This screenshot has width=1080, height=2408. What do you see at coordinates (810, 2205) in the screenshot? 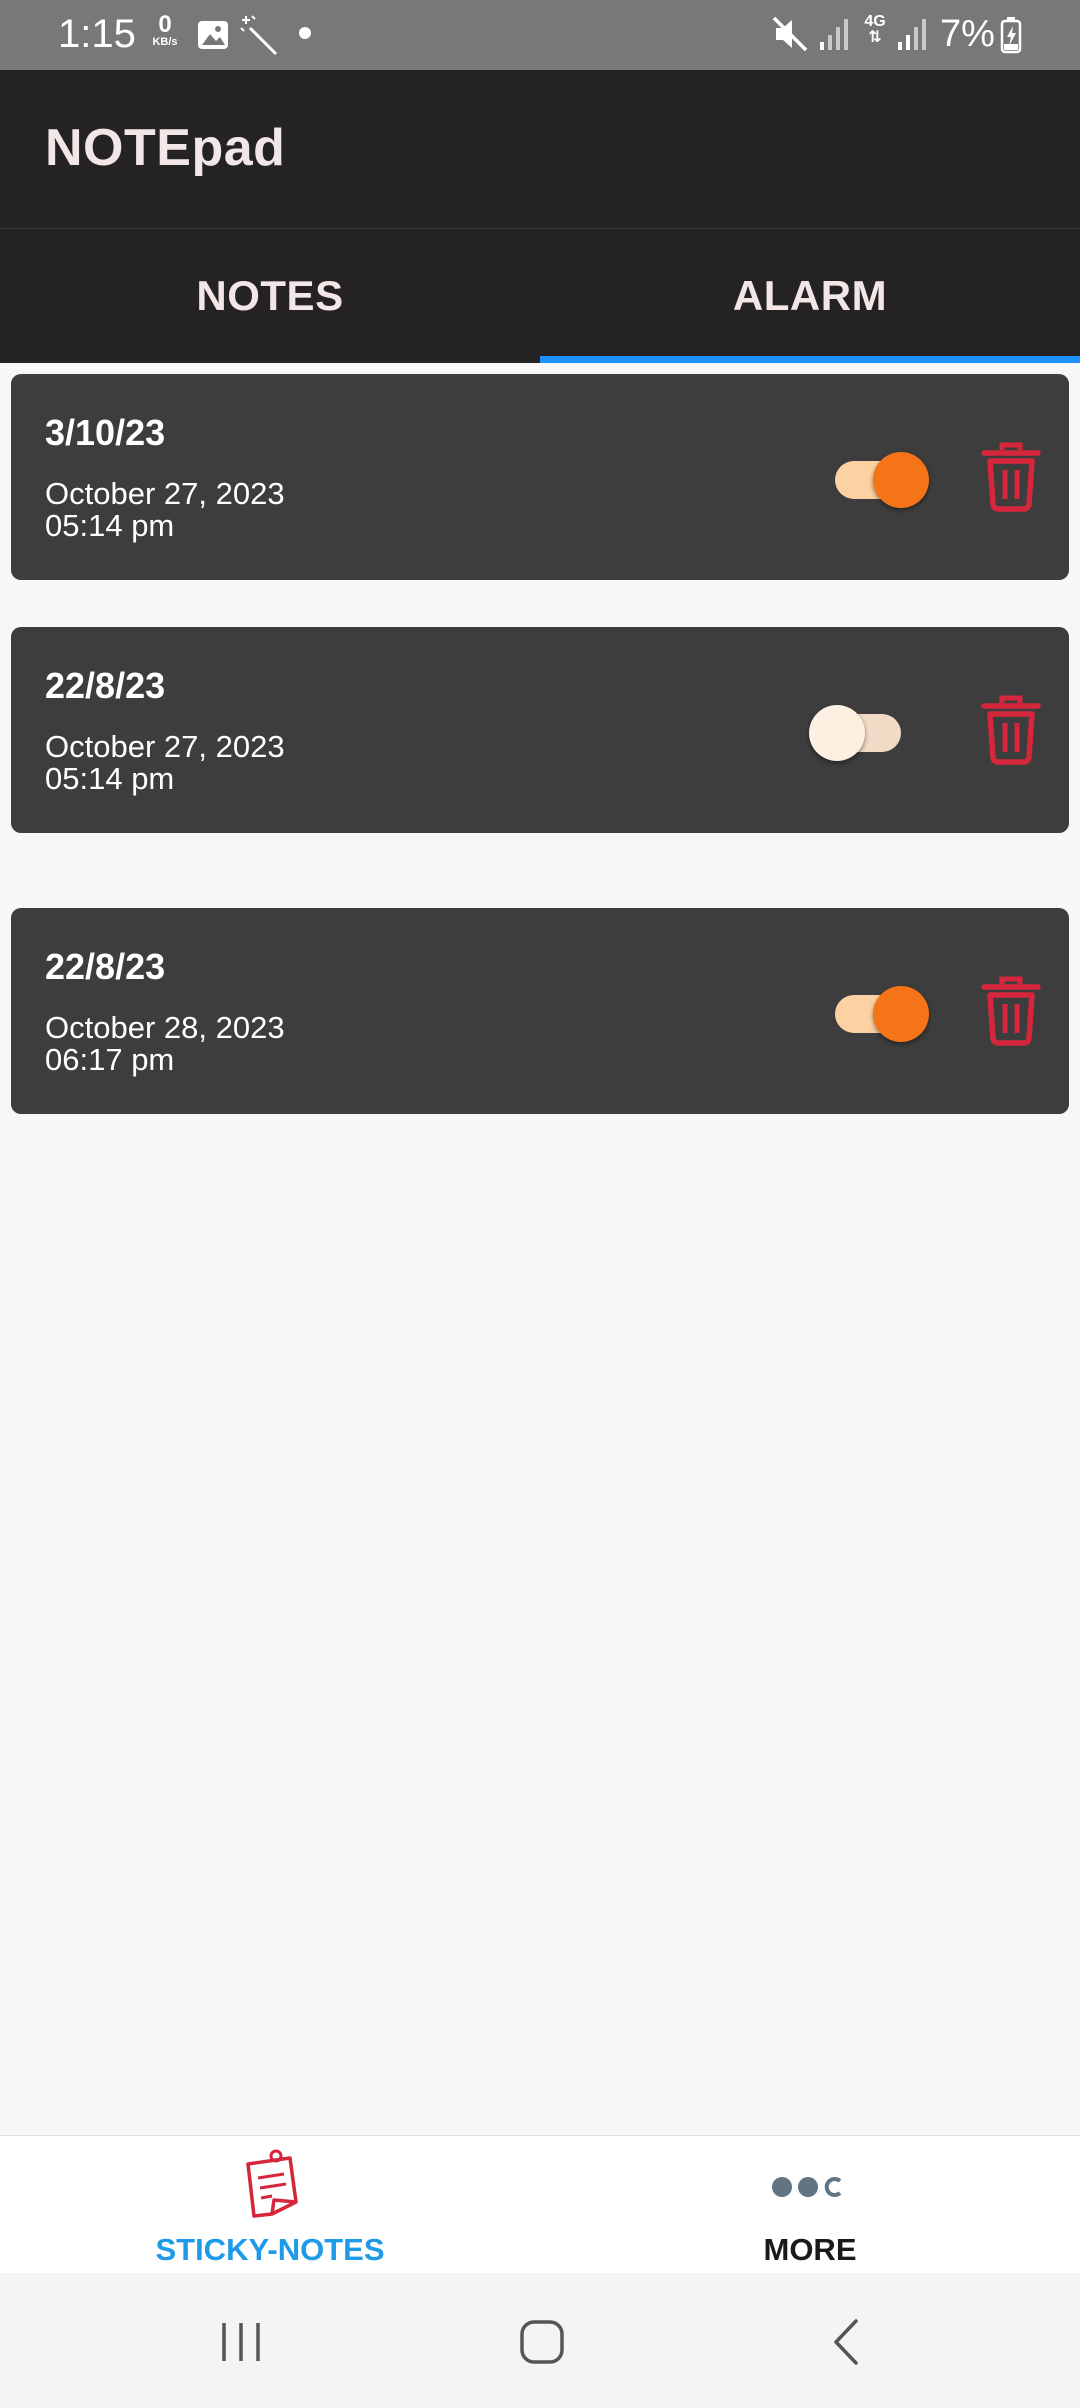
I see `nav-more: MORE` at bounding box center [810, 2205].